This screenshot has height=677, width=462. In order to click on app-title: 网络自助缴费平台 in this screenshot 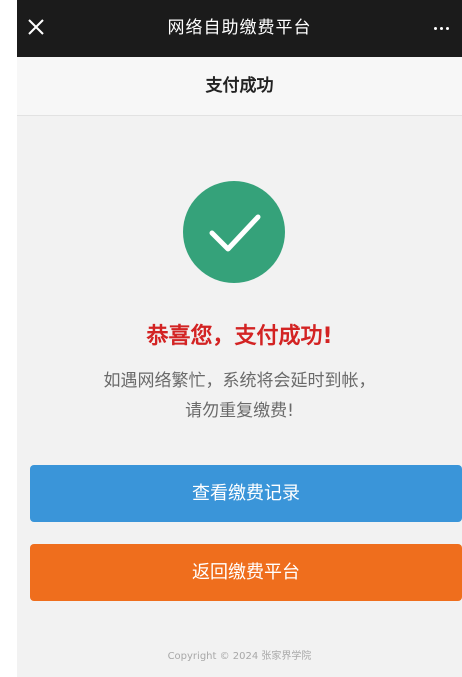, I will do `click(239, 28)`.